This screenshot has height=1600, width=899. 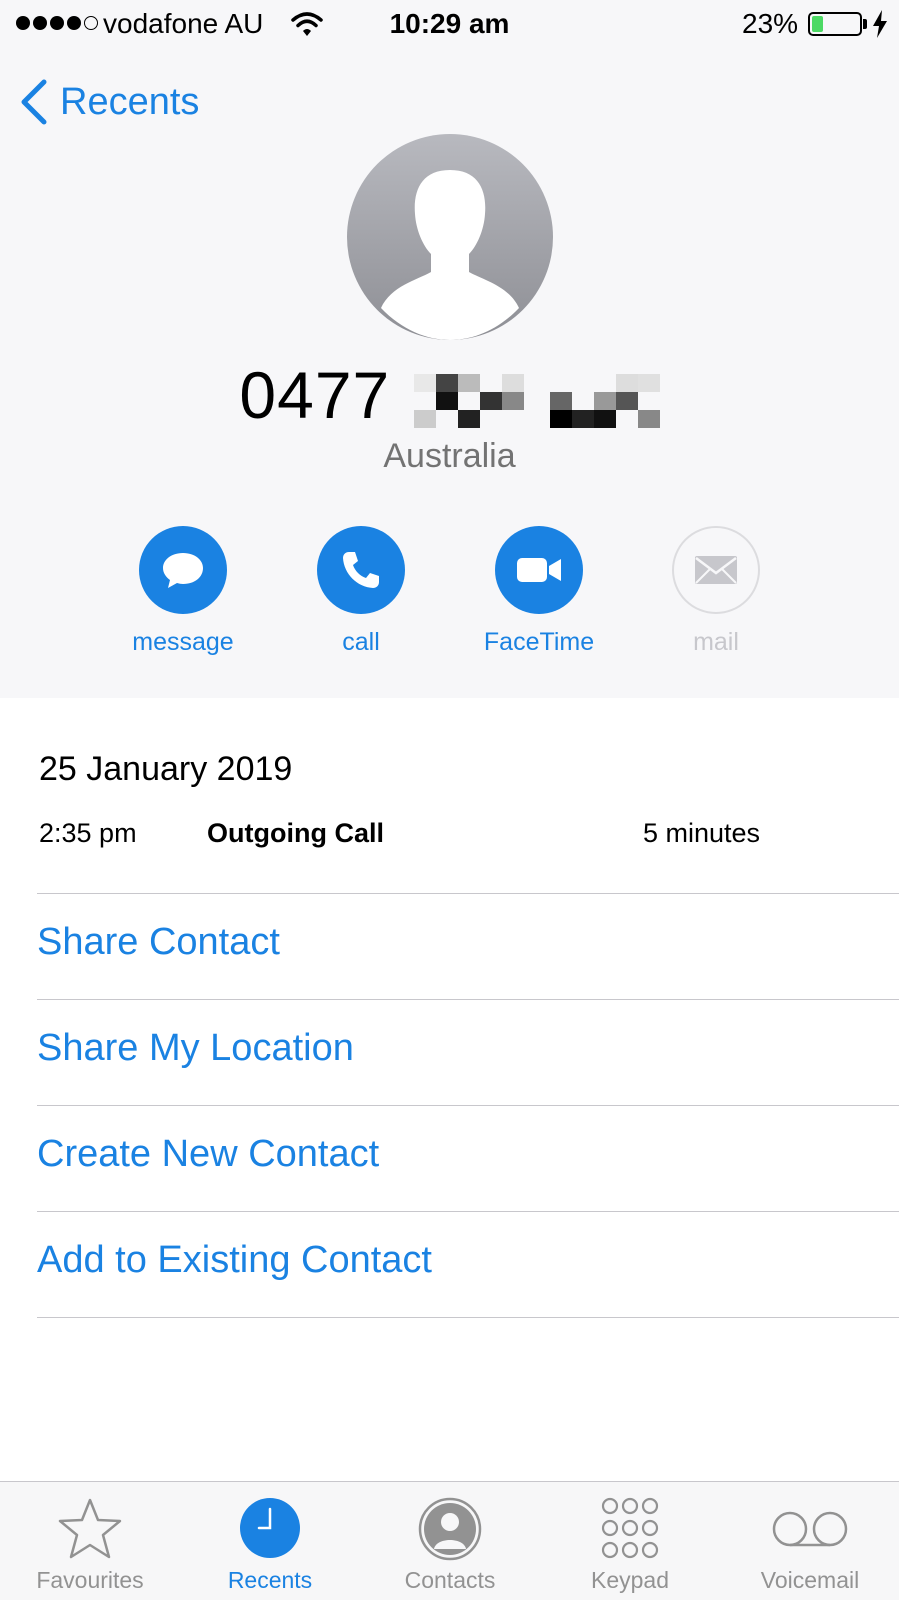 I want to click on tab-label: Contacts, so click(x=450, y=1580).